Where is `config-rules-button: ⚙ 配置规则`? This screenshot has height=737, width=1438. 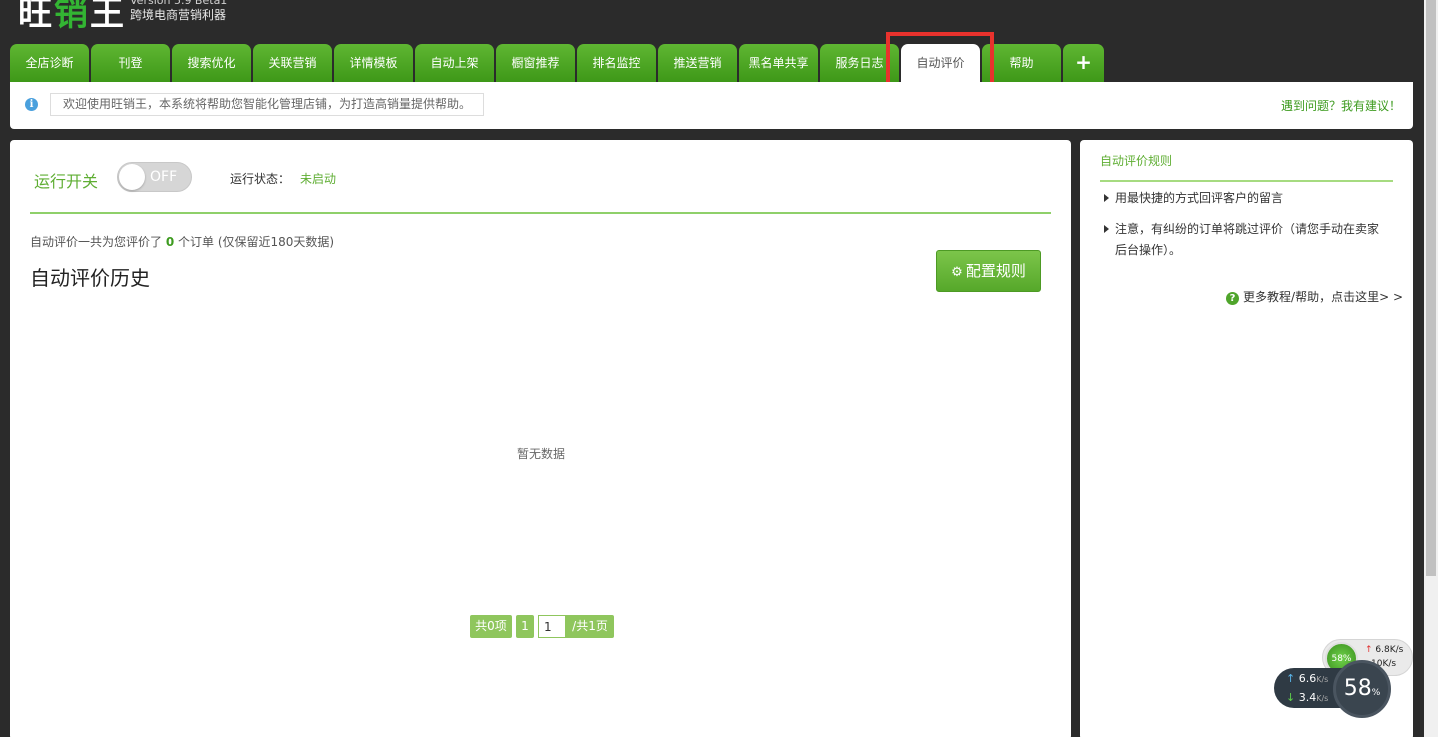
config-rules-button: ⚙ 配置规则 is located at coordinates (988, 271).